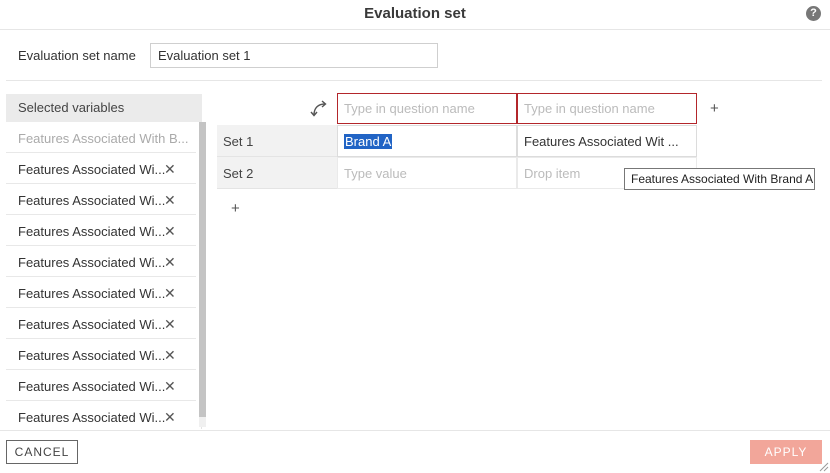 The width and height of the screenshot is (830, 473). Describe the element at coordinates (427, 141) in the screenshot. I see `value-cell: Brand A` at that location.